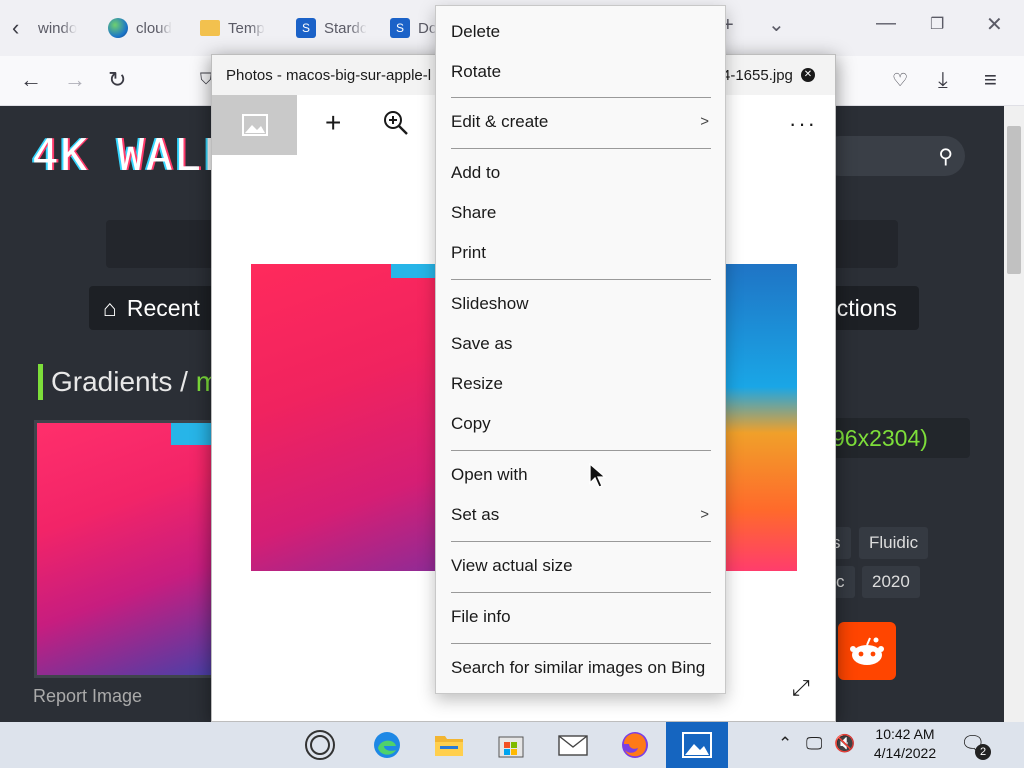  Describe the element at coordinates (15, 28) in the screenshot. I see `tab-scroll-left-icon: ‹` at that location.